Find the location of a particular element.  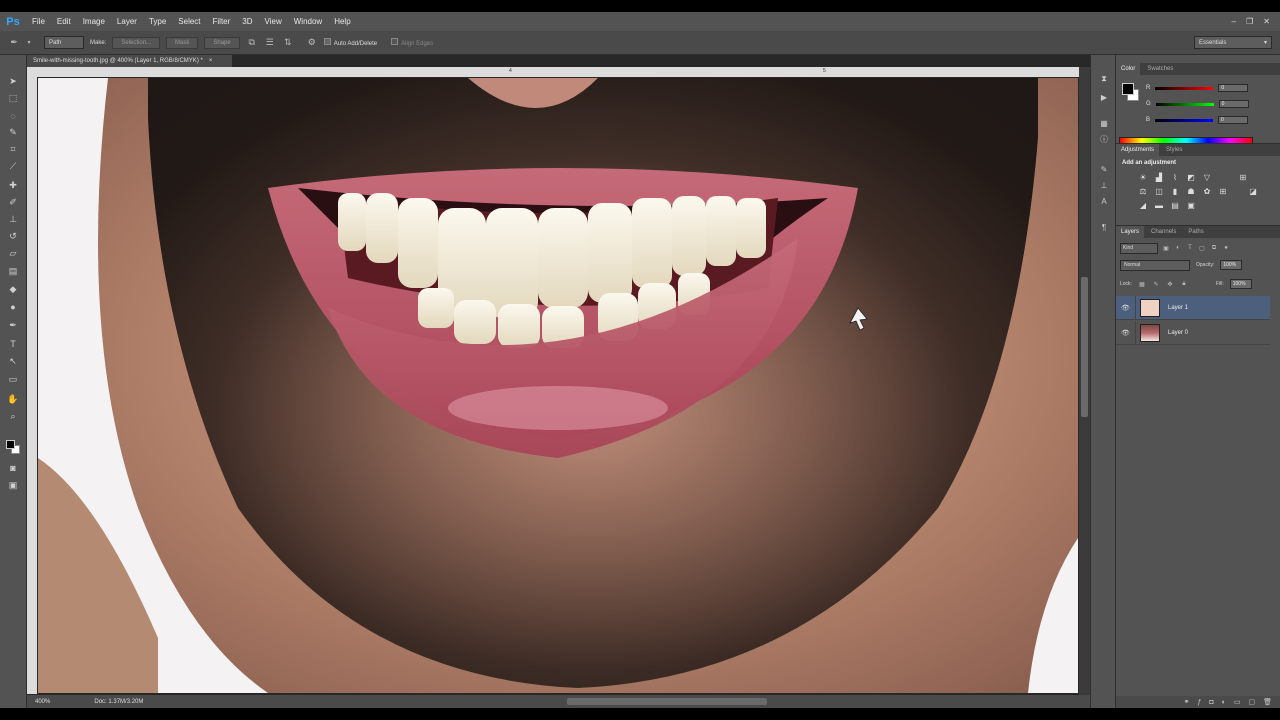

blue-slider is located at coordinates (1184, 120).